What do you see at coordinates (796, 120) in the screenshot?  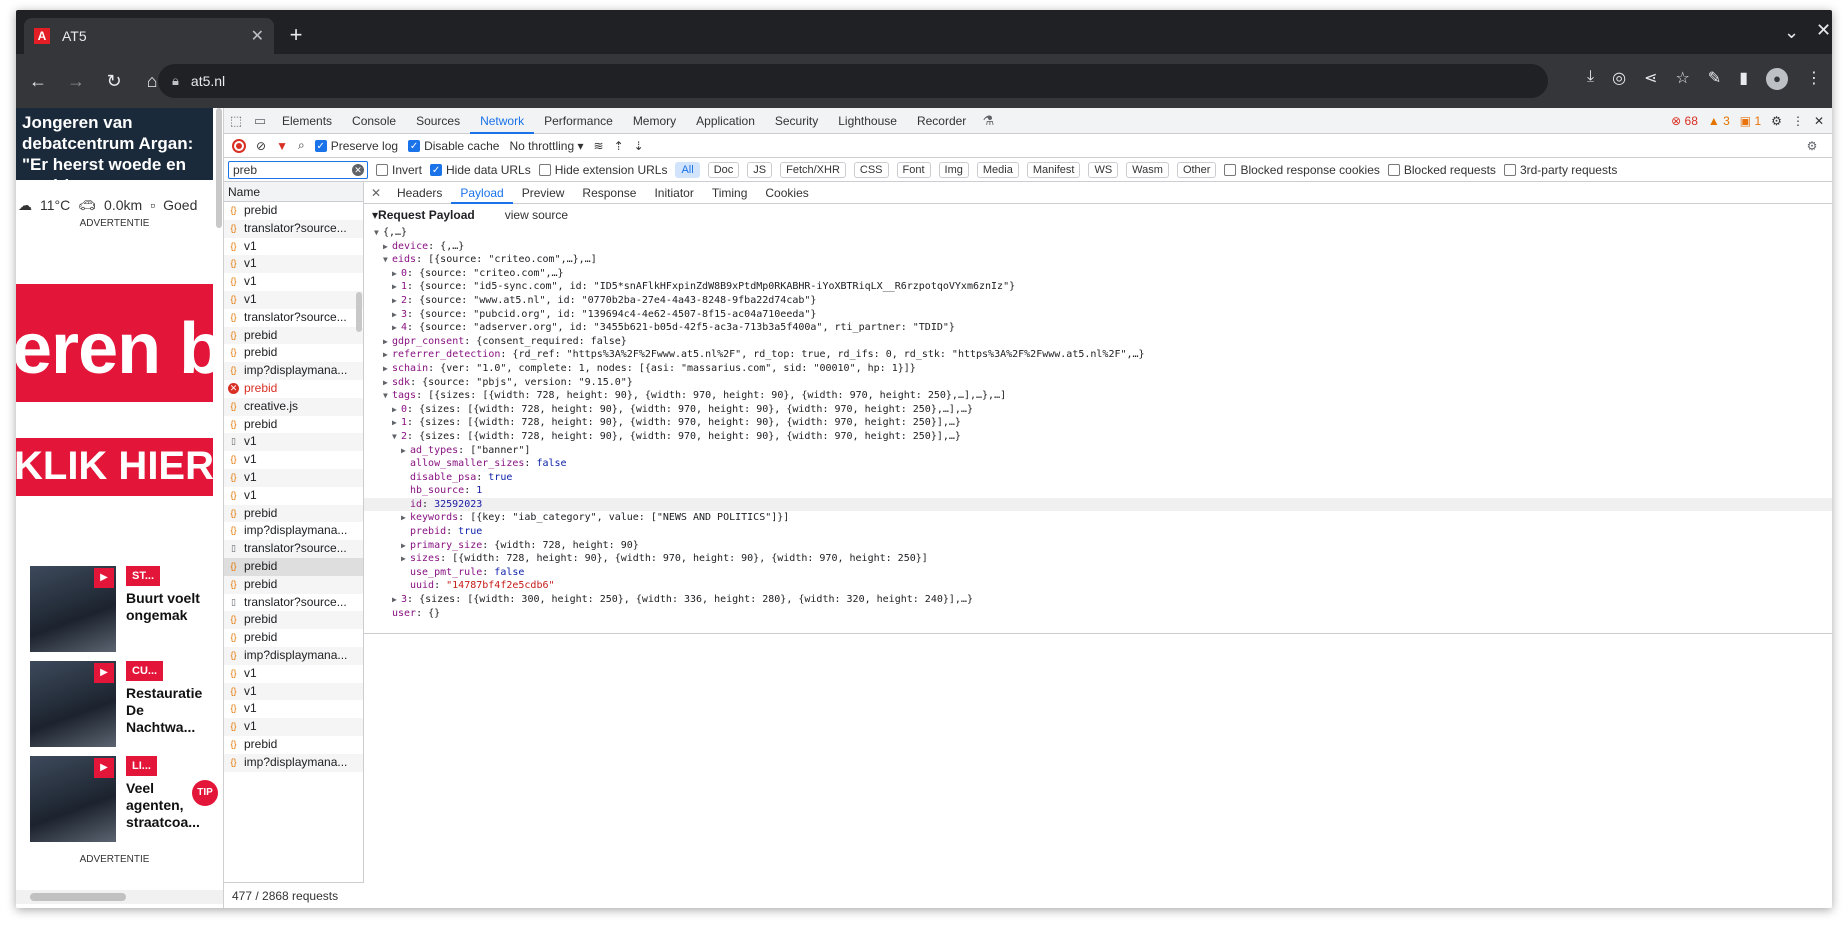 I see `tab-security: Security` at bounding box center [796, 120].